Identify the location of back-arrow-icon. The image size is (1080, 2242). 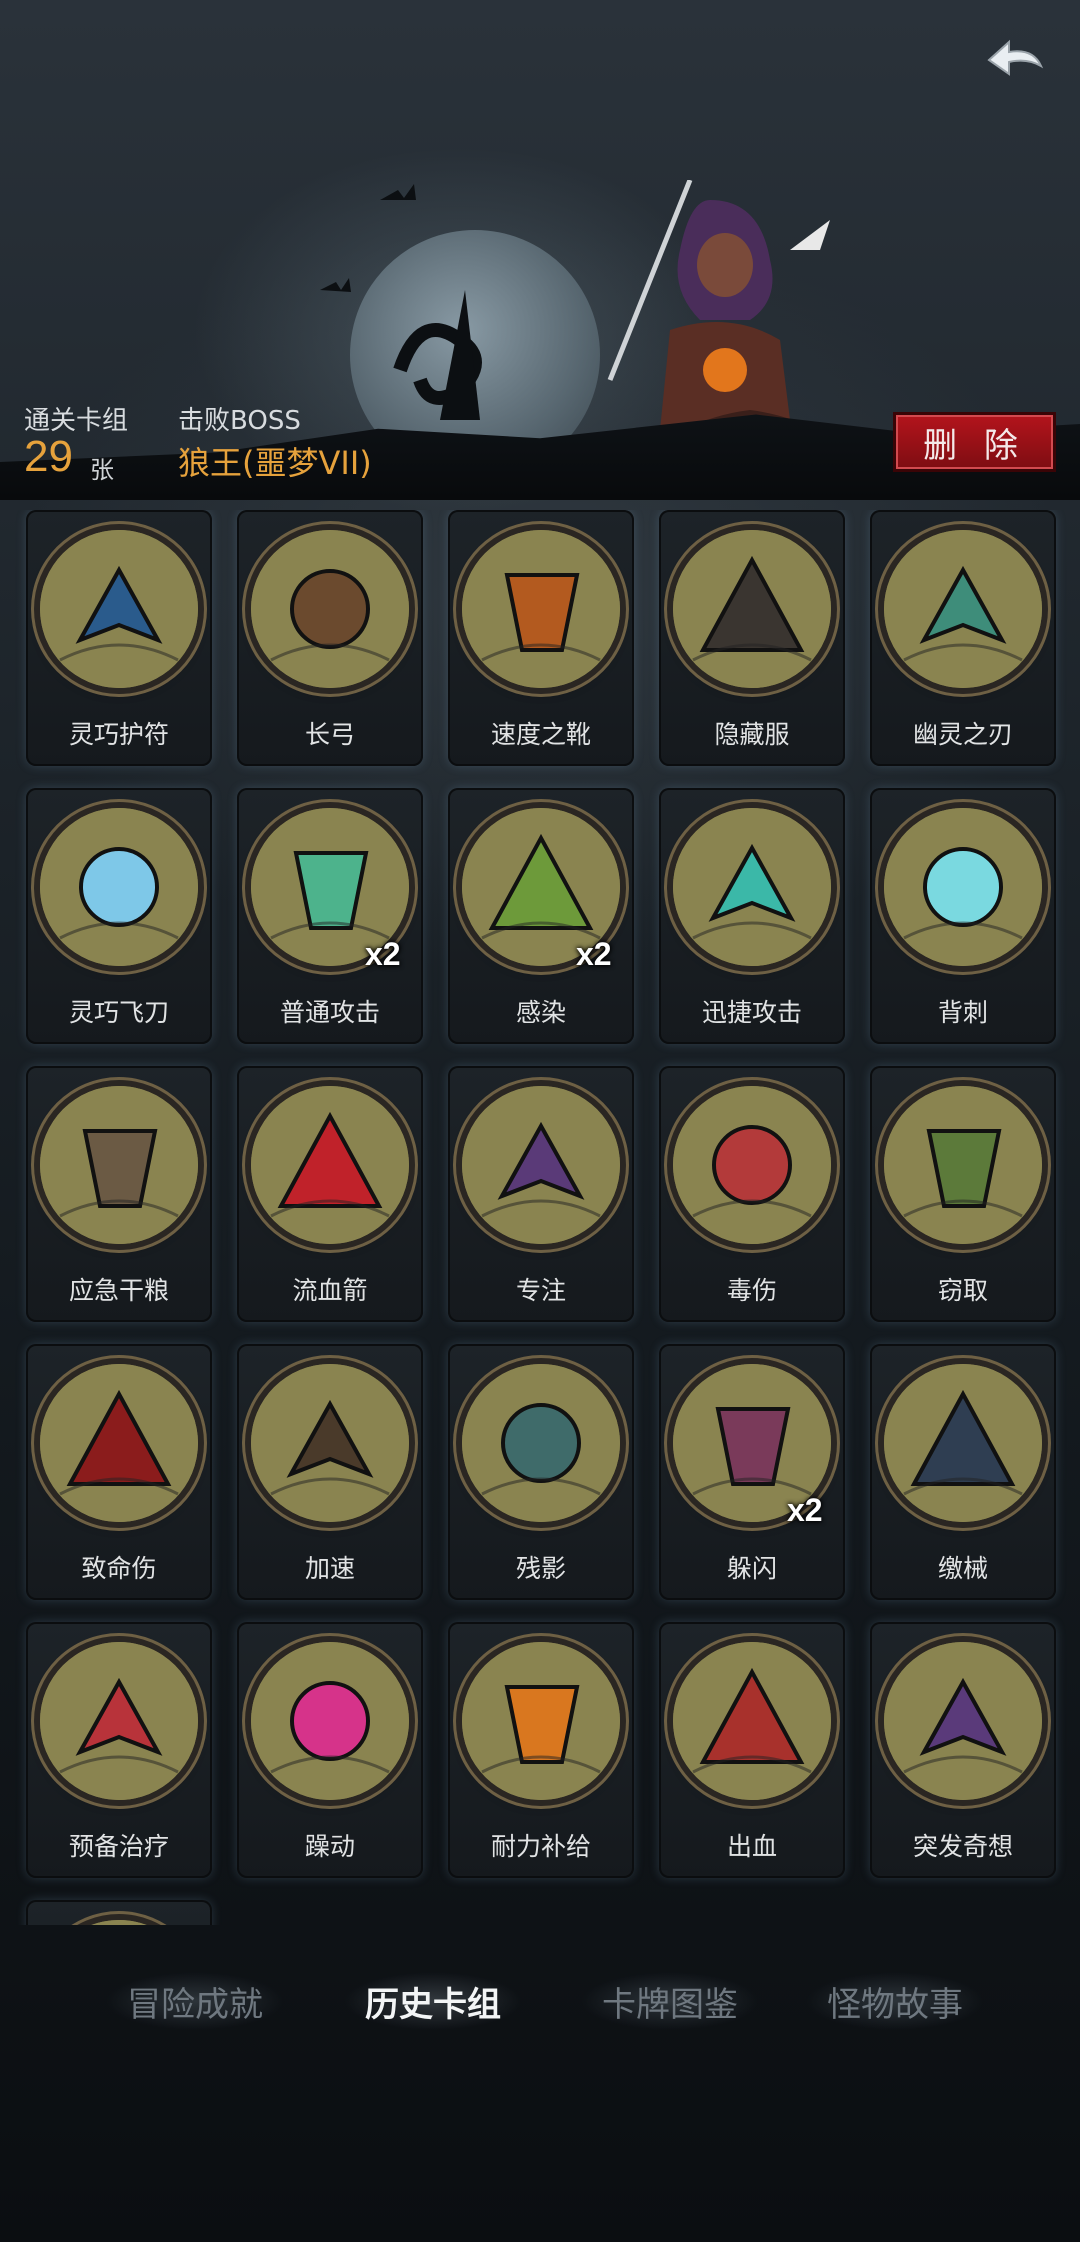
(1015, 57).